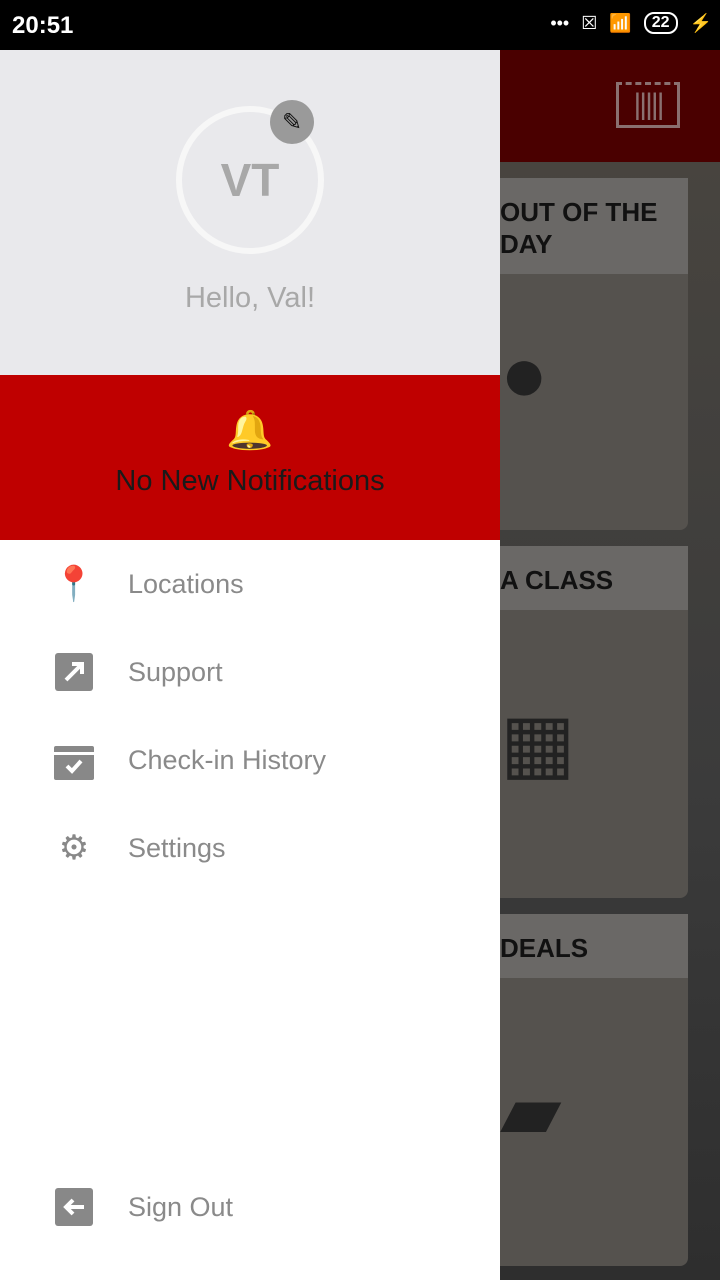 The width and height of the screenshot is (720, 1280). I want to click on card-title: DEALS, so click(594, 946).